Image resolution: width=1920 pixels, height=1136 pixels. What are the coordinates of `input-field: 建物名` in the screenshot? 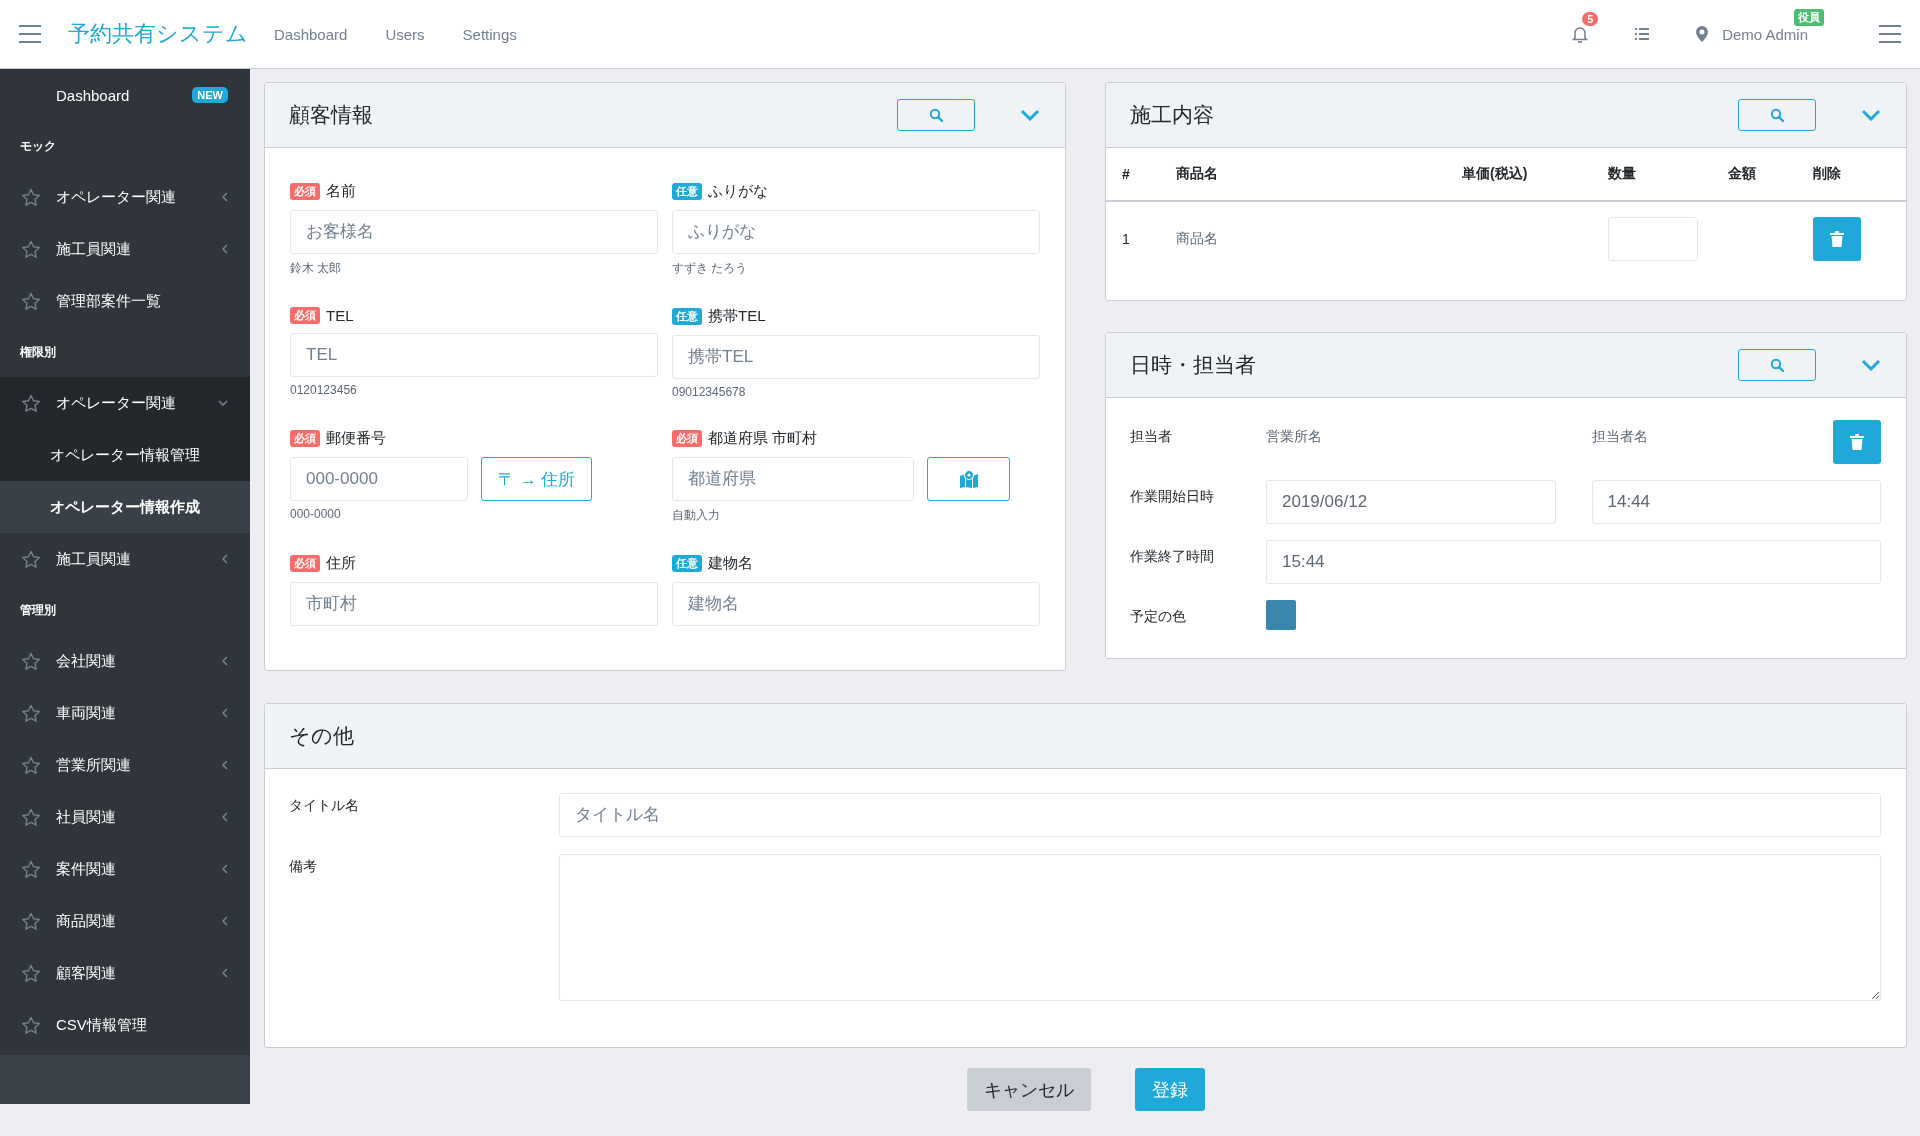 It's located at (856, 604).